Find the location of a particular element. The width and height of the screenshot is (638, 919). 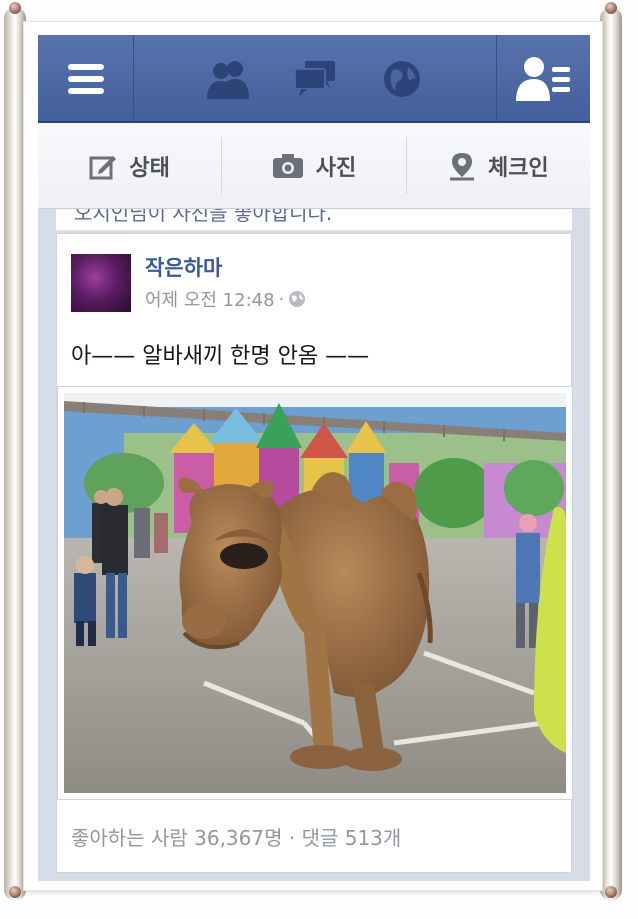

checkin-button: 체크인 is located at coordinates (498, 165).